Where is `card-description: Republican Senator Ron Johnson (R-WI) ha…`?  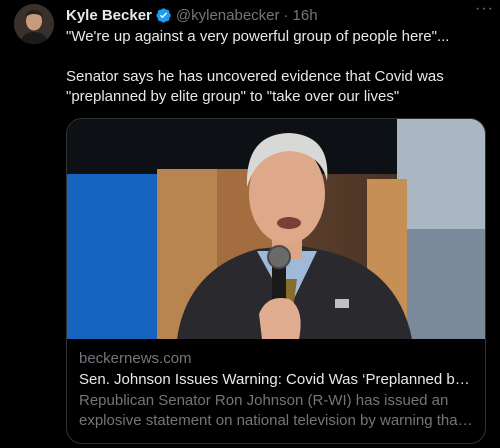 card-description: Republican Senator Ron Johnson (R-WI) ha… is located at coordinates (270, 410).